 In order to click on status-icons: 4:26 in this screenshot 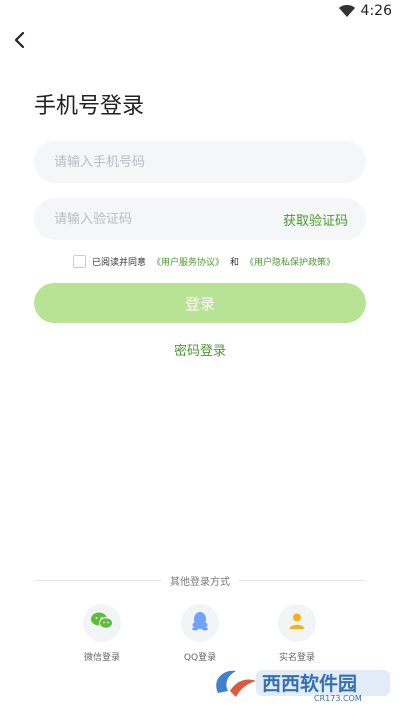, I will do `click(365, 11)`.